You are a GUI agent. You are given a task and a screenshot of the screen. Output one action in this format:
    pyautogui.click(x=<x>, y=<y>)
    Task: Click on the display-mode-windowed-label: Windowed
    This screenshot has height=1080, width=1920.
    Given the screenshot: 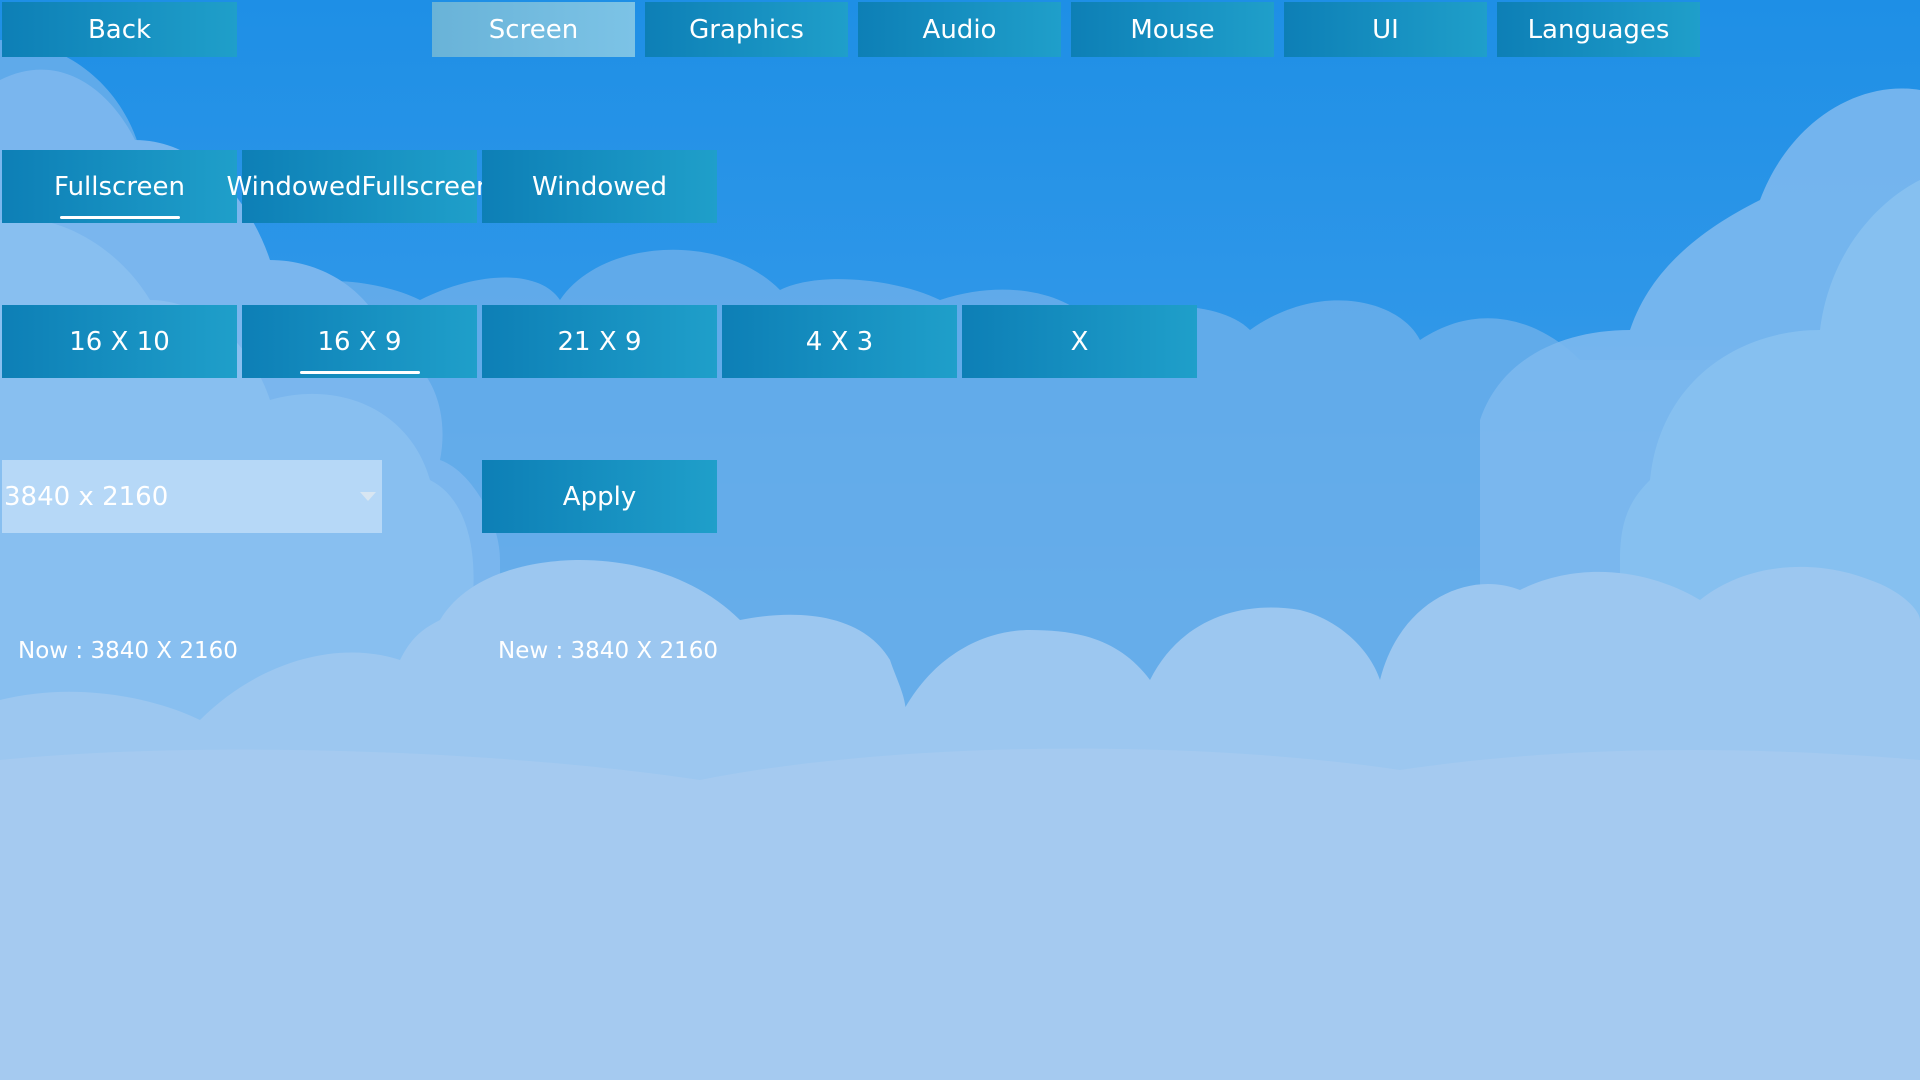 What is the action you would take?
    pyautogui.click(x=599, y=186)
    